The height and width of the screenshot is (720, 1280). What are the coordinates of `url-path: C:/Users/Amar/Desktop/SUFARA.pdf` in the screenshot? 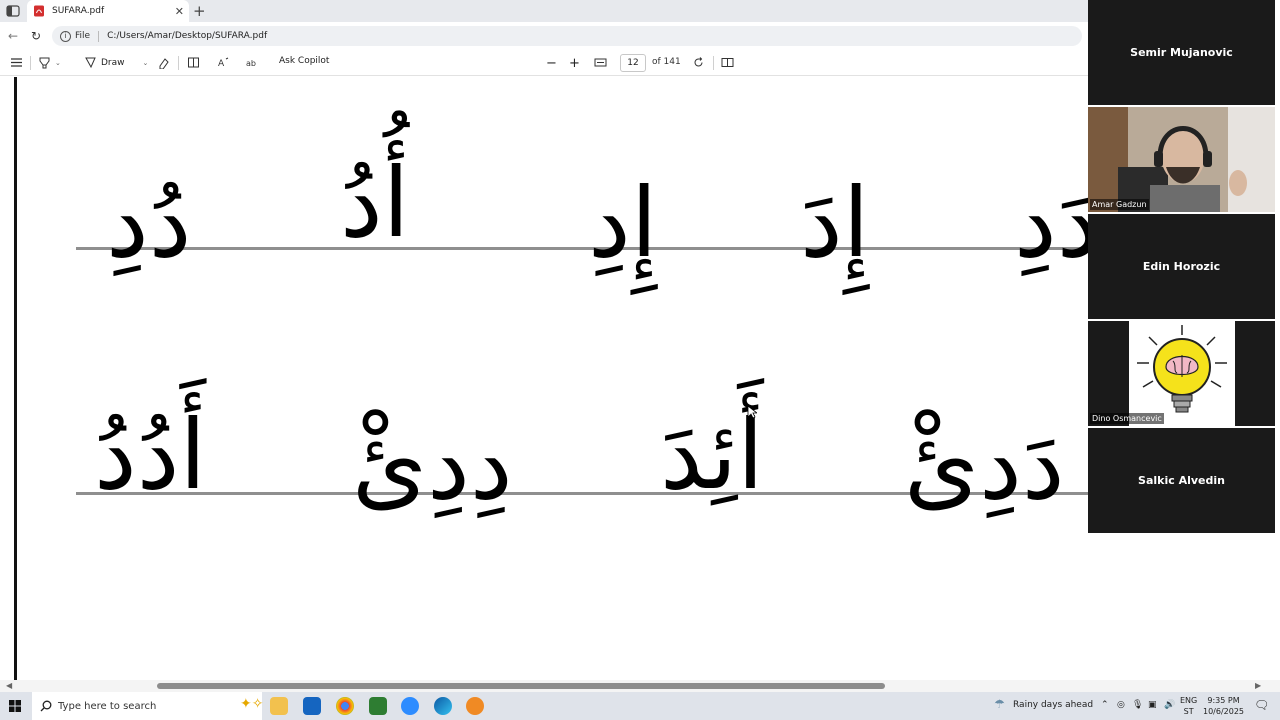 It's located at (187, 36).